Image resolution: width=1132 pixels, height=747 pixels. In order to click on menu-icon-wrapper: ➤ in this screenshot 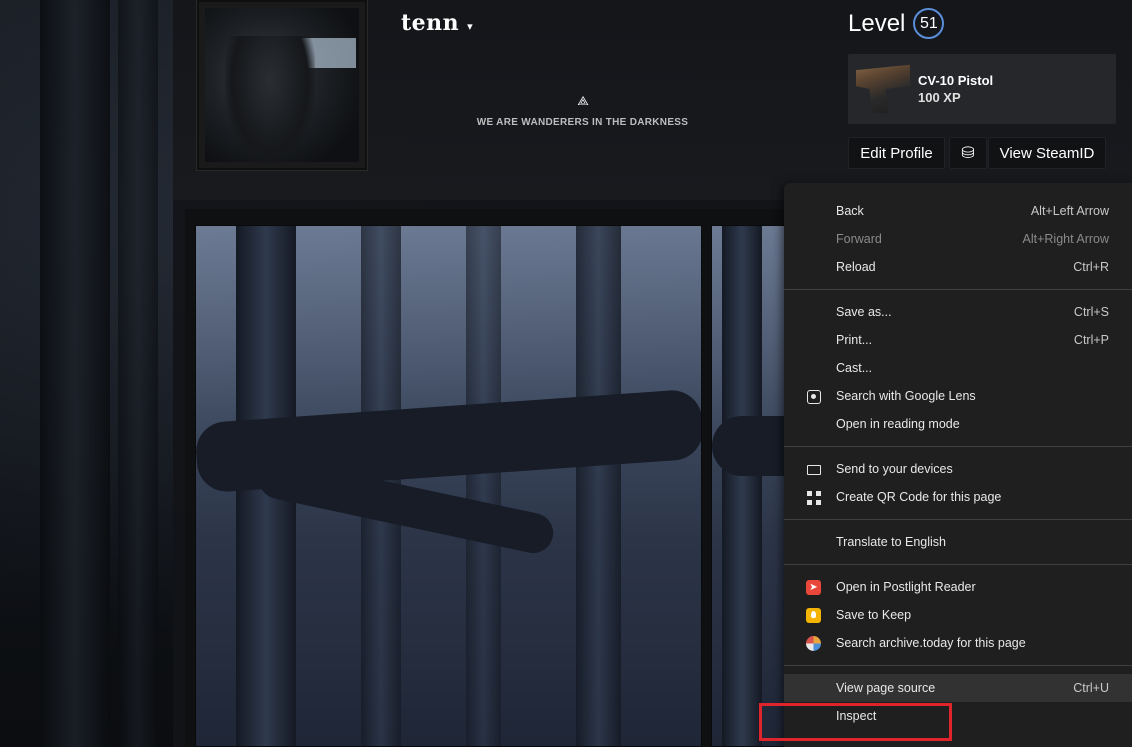, I will do `click(813, 587)`.